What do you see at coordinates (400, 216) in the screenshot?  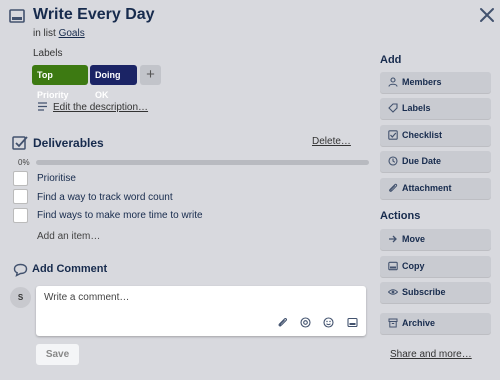 I see `actions-heading: Actions` at bounding box center [400, 216].